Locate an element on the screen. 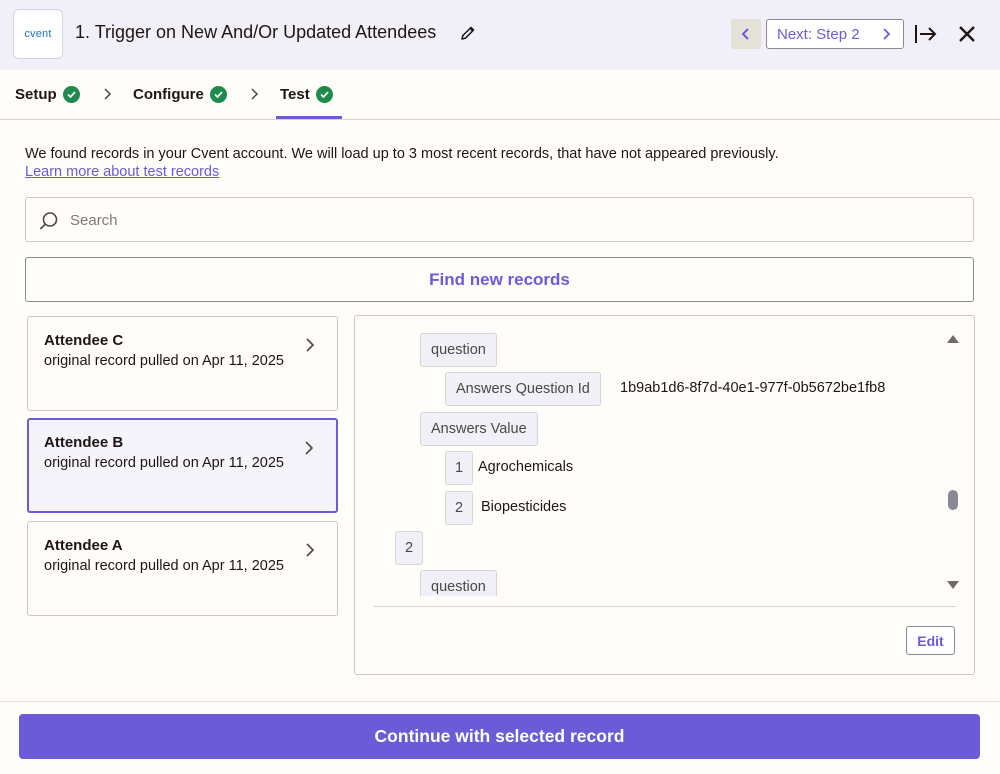  array-value: Agrochemicals is located at coordinates (526, 467).